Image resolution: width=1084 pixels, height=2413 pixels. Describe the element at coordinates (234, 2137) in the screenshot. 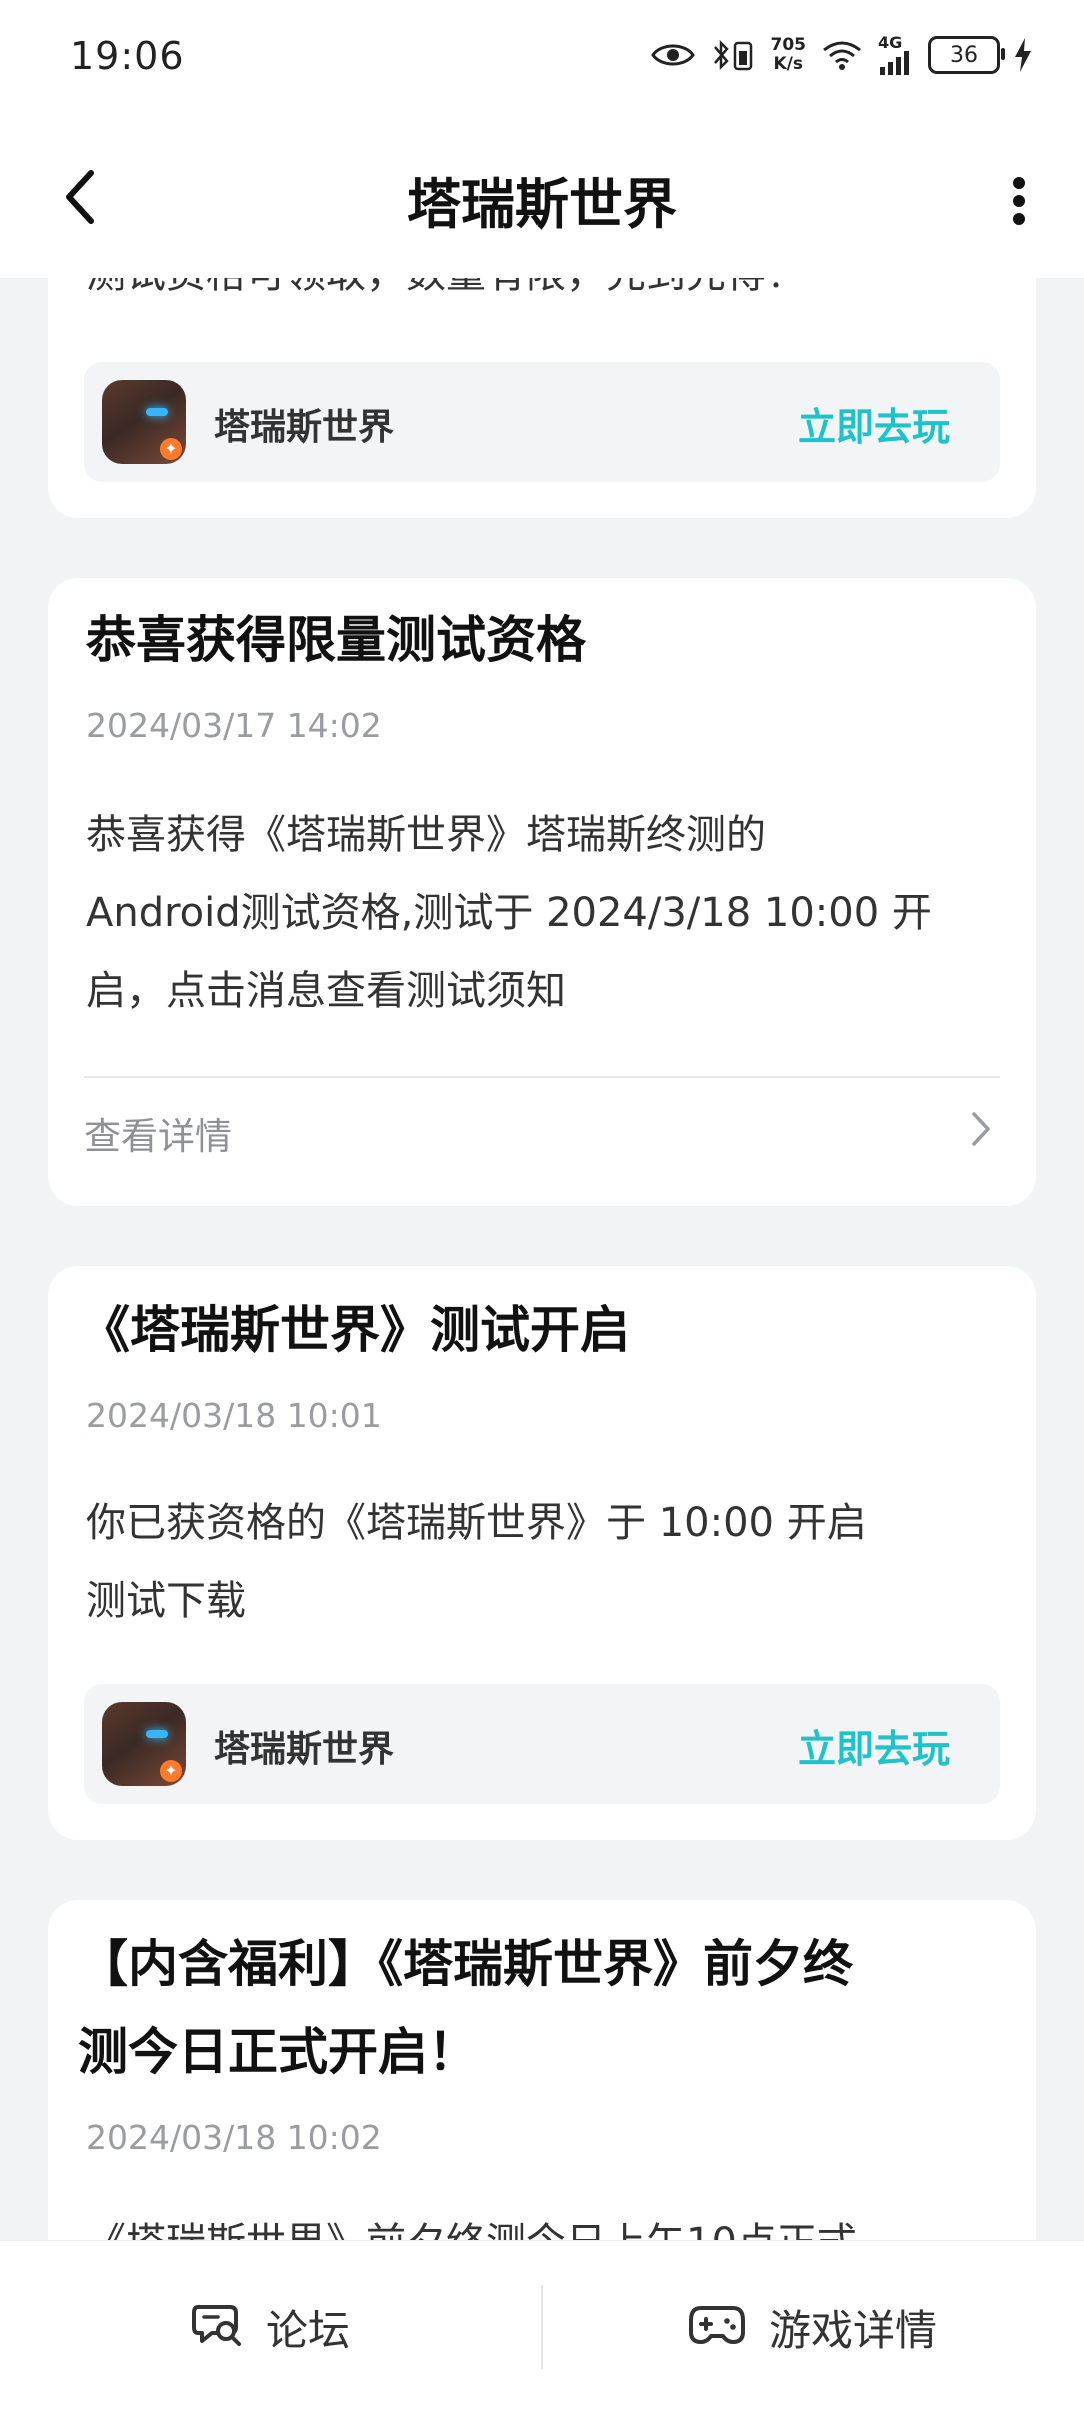

I see `card-date: 2024/03/18 10:02` at that location.